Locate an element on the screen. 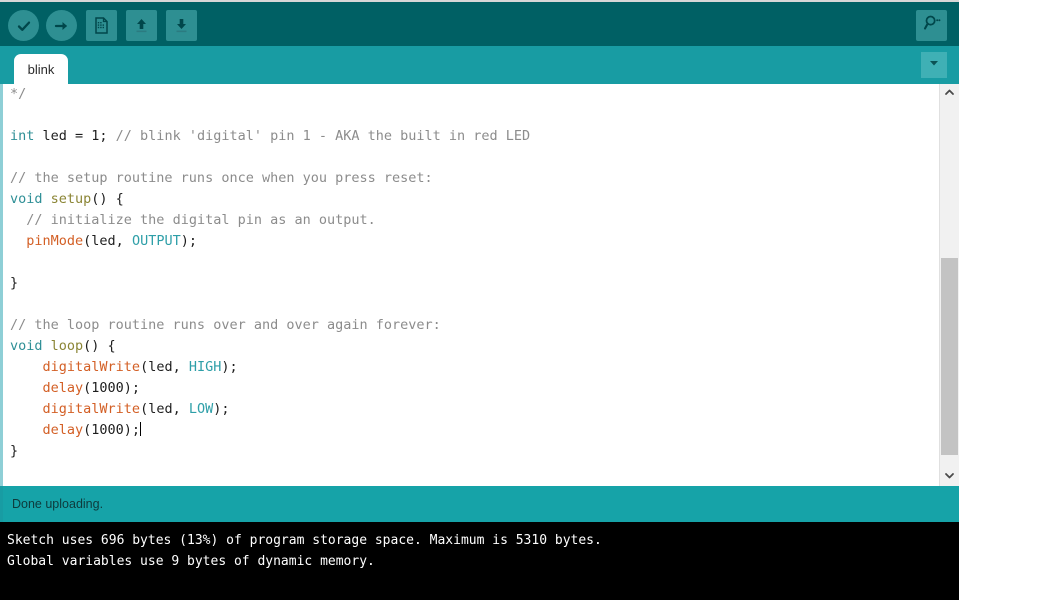 The width and height of the screenshot is (1045, 600). tab-menu-button is located at coordinates (934, 65).